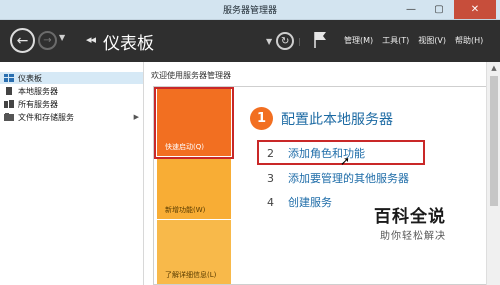 This screenshot has width=500, height=285. Describe the element at coordinates (71, 91) in the screenshot. I see `sidebar-item-local-server: 本地服务器` at that location.